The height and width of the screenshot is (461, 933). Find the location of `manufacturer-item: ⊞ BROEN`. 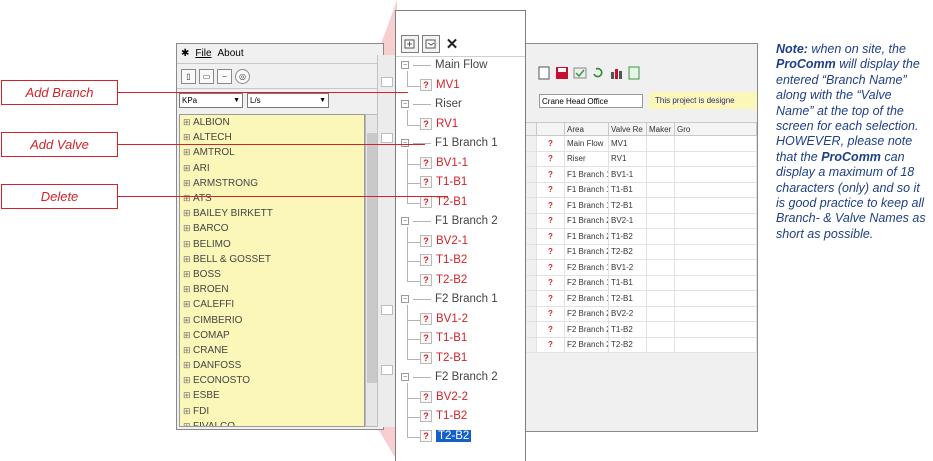

manufacturer-item: ⊞ BROEN is located at coordinates (272, 289).